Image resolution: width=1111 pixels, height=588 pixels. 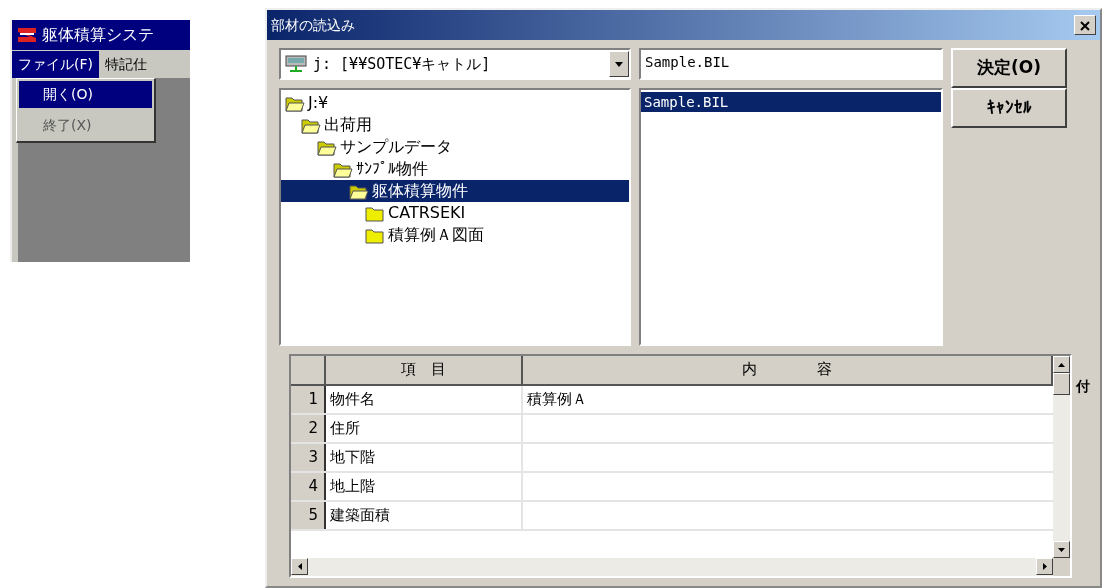 I want to click on vertical-scrollbar, so click(x=1061, y=457).